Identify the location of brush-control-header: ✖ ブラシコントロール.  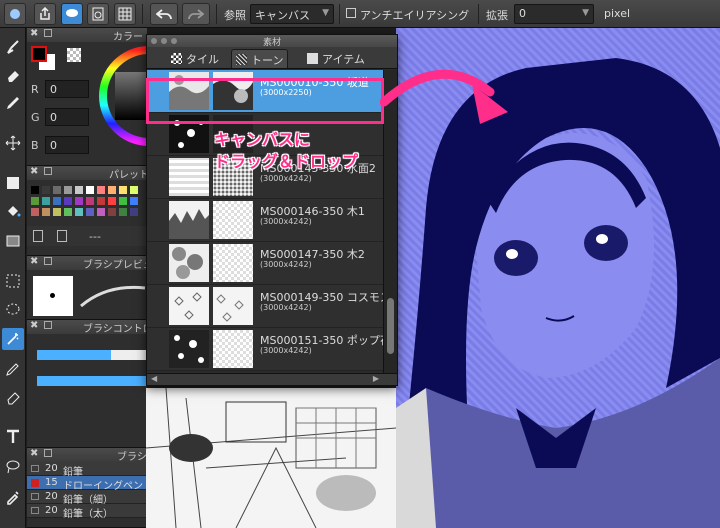
(87, 327).